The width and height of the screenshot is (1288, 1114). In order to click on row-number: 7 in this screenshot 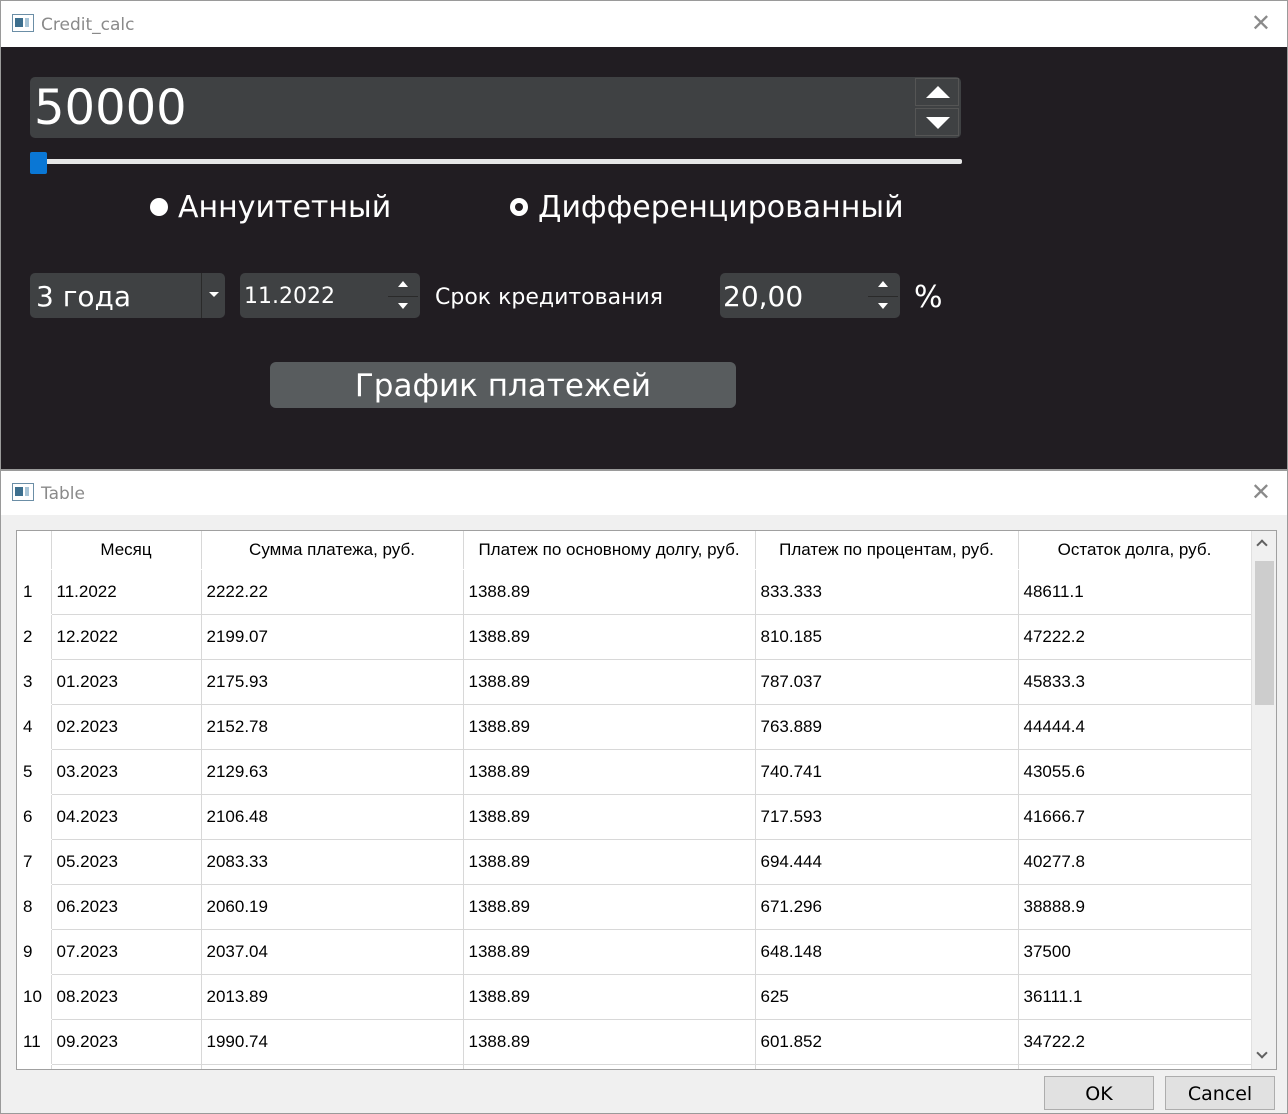, I will do `click(34, 862)`.